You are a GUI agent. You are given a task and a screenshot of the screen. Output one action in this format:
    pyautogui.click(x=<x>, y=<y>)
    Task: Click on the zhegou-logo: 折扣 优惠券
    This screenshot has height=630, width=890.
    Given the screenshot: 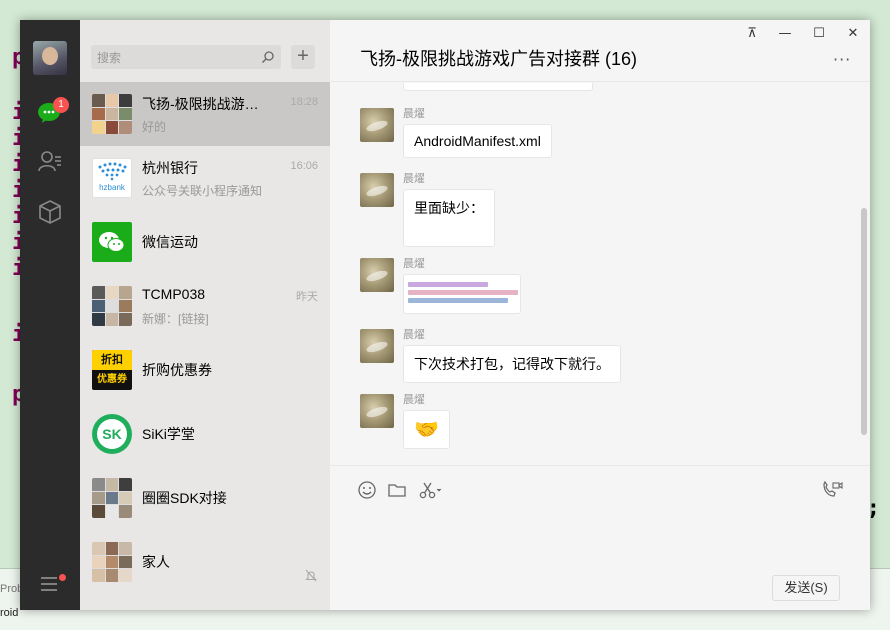 What is the action you would take?
    pyautogui.click(x=112, y=370)
    